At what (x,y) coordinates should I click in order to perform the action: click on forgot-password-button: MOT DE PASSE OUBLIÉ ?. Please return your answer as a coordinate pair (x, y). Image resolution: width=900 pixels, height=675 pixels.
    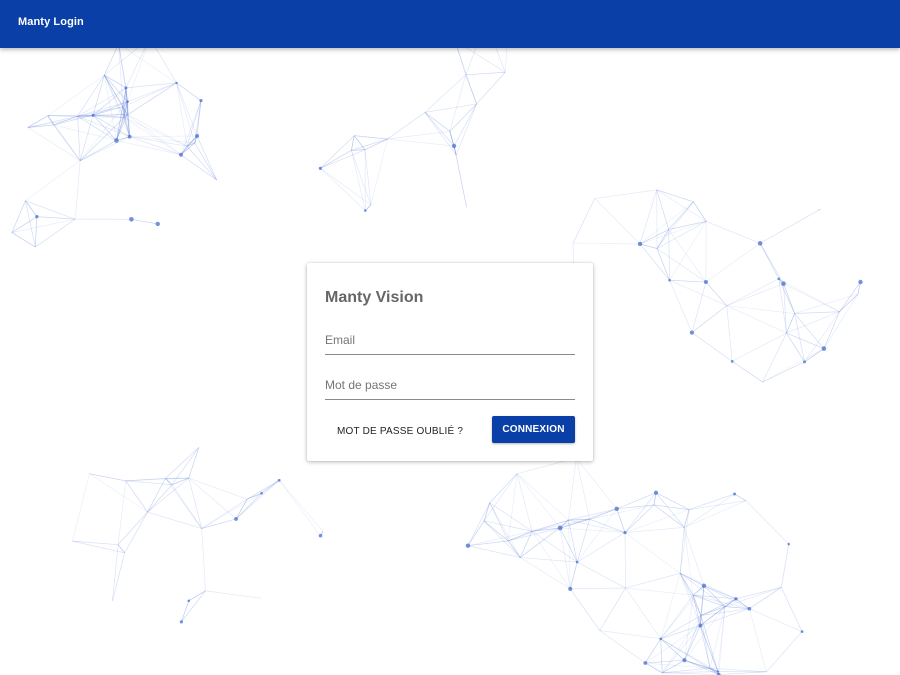
    Looking at the image, I should click on (400, 431).